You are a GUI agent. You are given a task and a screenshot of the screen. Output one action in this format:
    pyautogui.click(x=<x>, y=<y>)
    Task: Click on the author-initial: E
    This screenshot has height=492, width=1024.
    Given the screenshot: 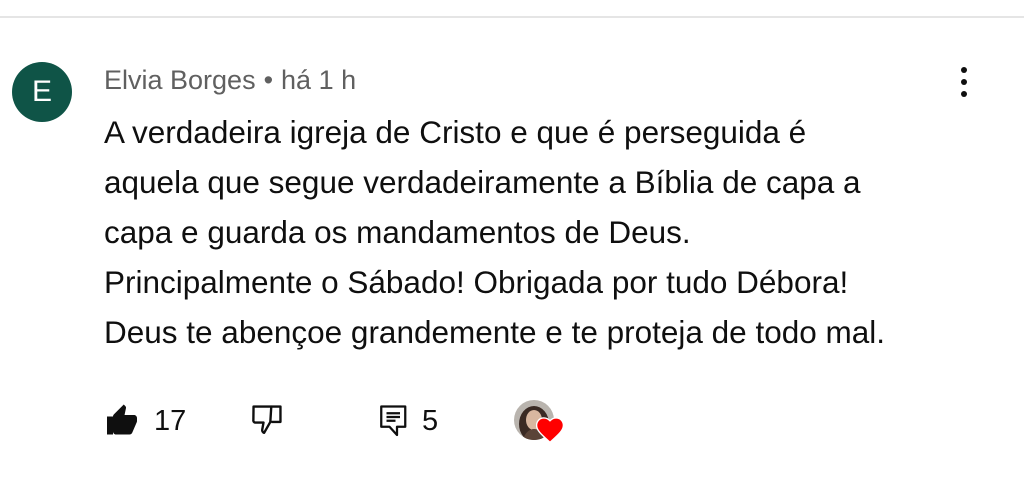 What is the action you would take?
    pyautogui.click(x=41, y=91)
    